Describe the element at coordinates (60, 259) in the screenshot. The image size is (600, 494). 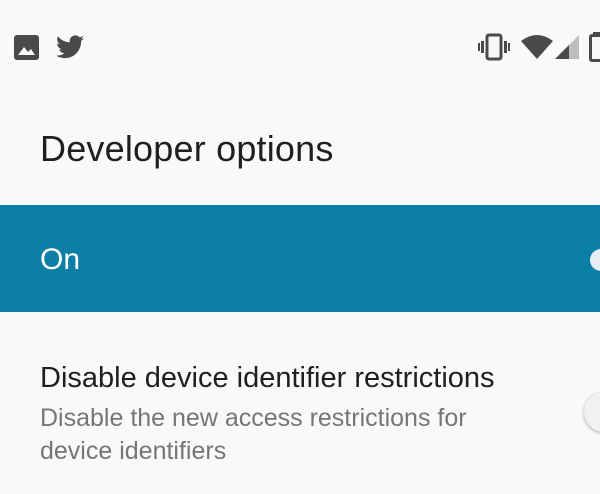
I see `master-switch-label: On` at that location.